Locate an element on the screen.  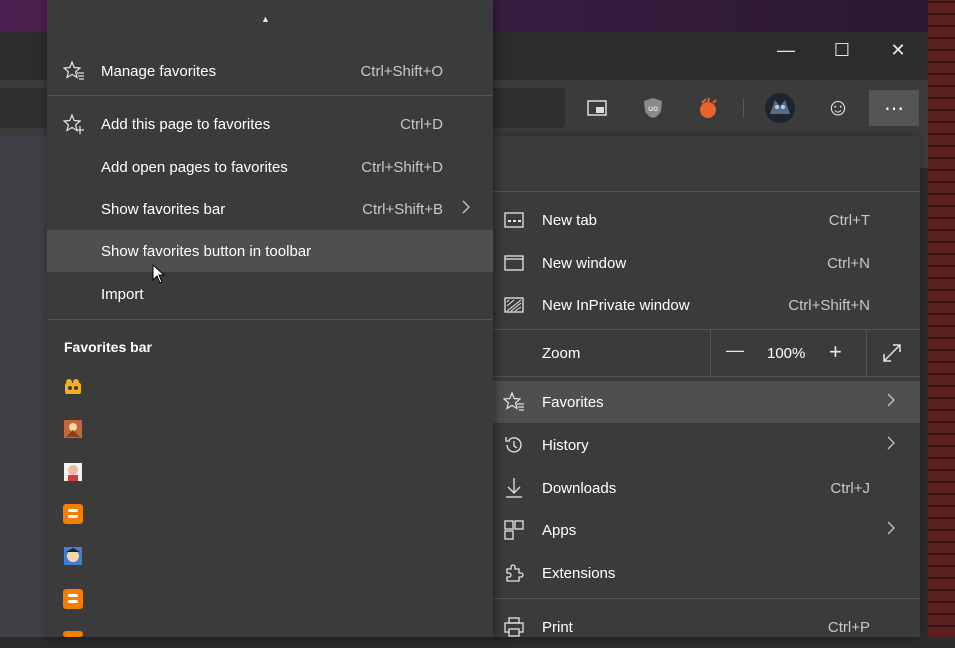
menu-item-label: Apps is located at coordinates (559, 530).